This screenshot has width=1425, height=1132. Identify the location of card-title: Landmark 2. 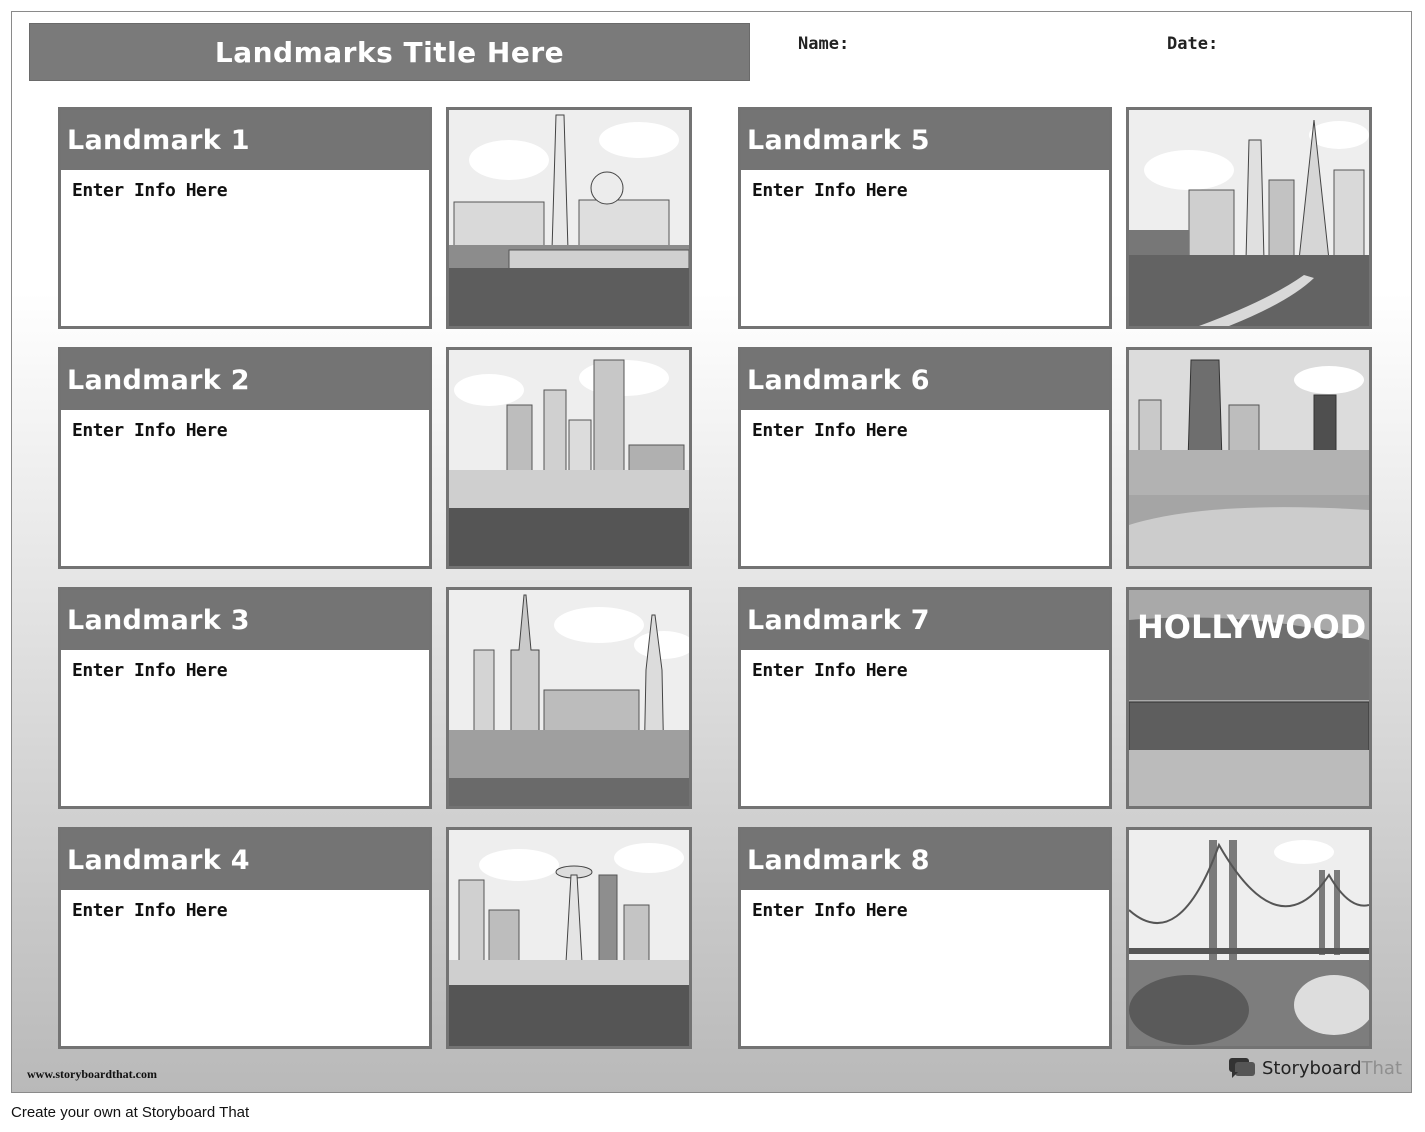
(158, 380).